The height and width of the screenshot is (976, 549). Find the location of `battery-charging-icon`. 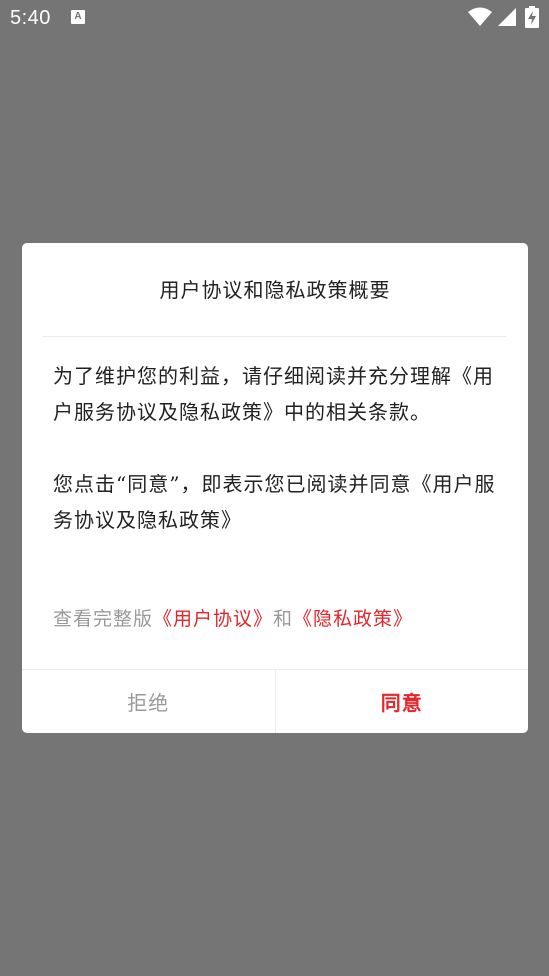

battery-charging-icon is located at coordinates (532, 17).